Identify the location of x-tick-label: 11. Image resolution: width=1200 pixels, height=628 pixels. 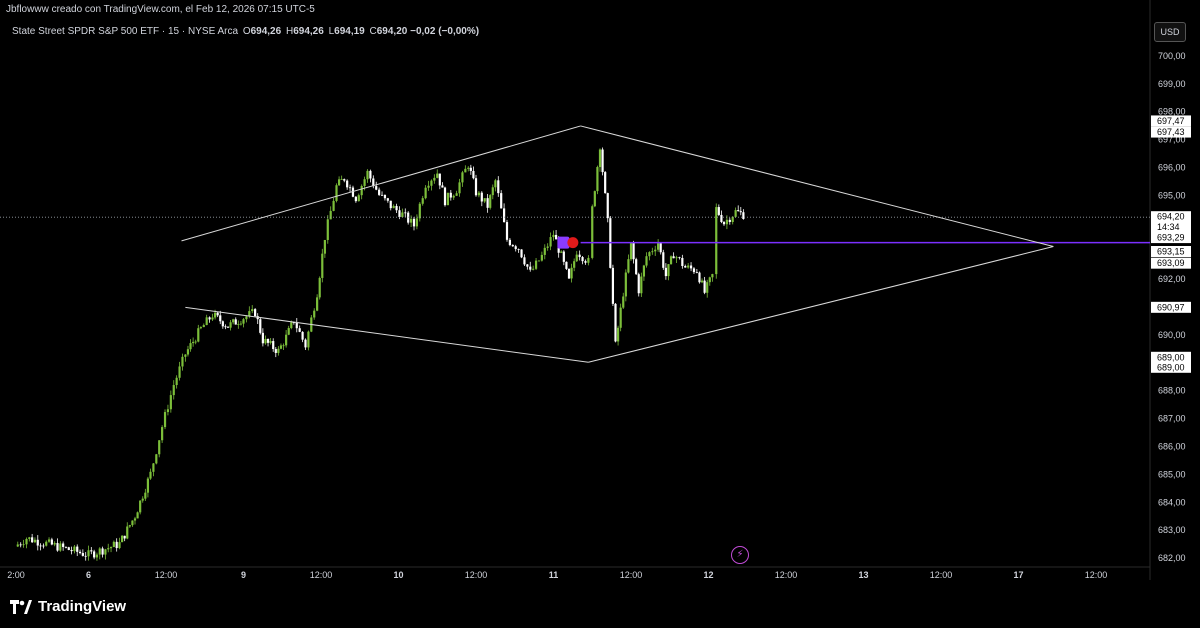
(554, 575).